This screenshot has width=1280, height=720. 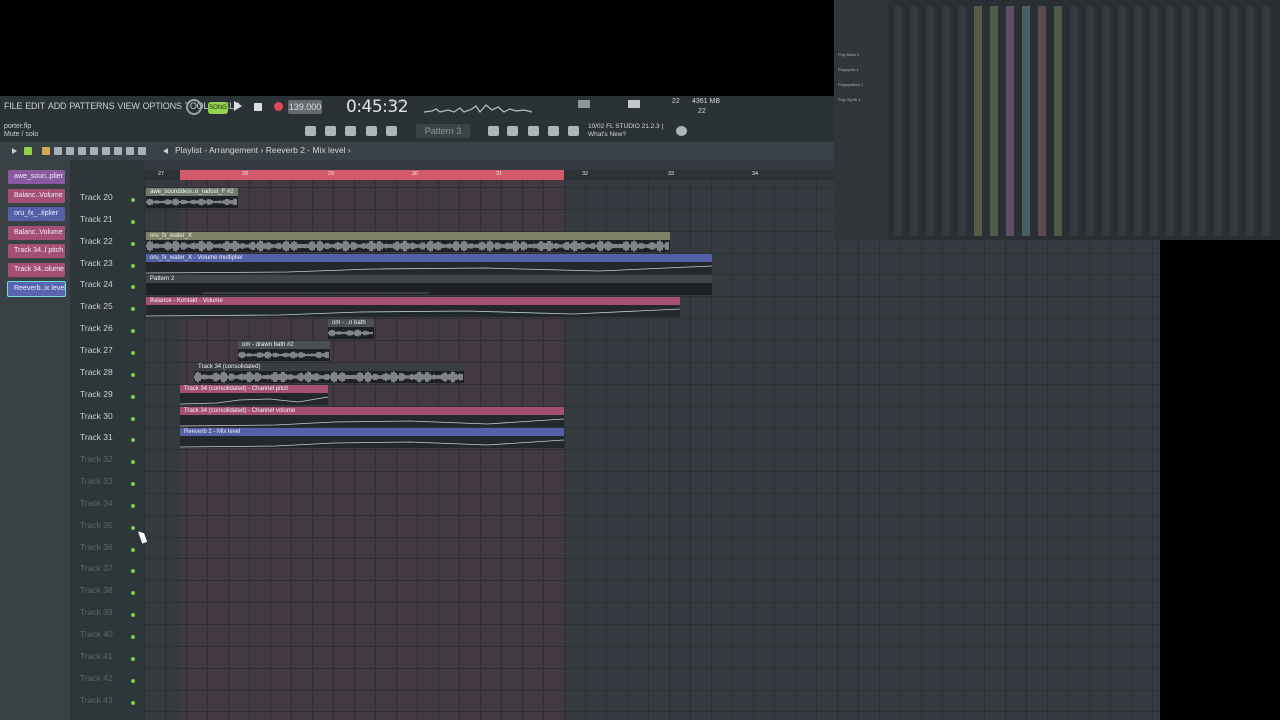 I want to click on zoom-icon, so click(x=130, y=151).